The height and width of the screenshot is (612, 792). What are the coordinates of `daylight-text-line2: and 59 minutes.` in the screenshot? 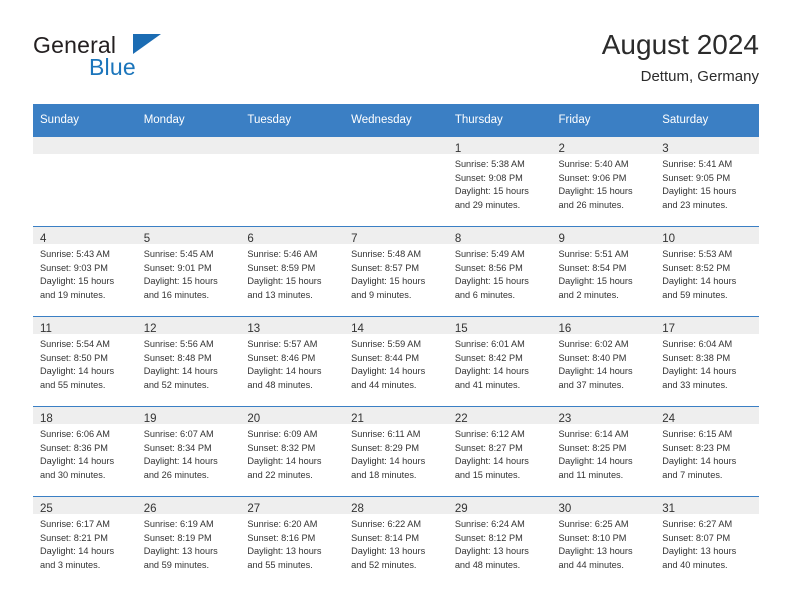 It's located at (176, 564).